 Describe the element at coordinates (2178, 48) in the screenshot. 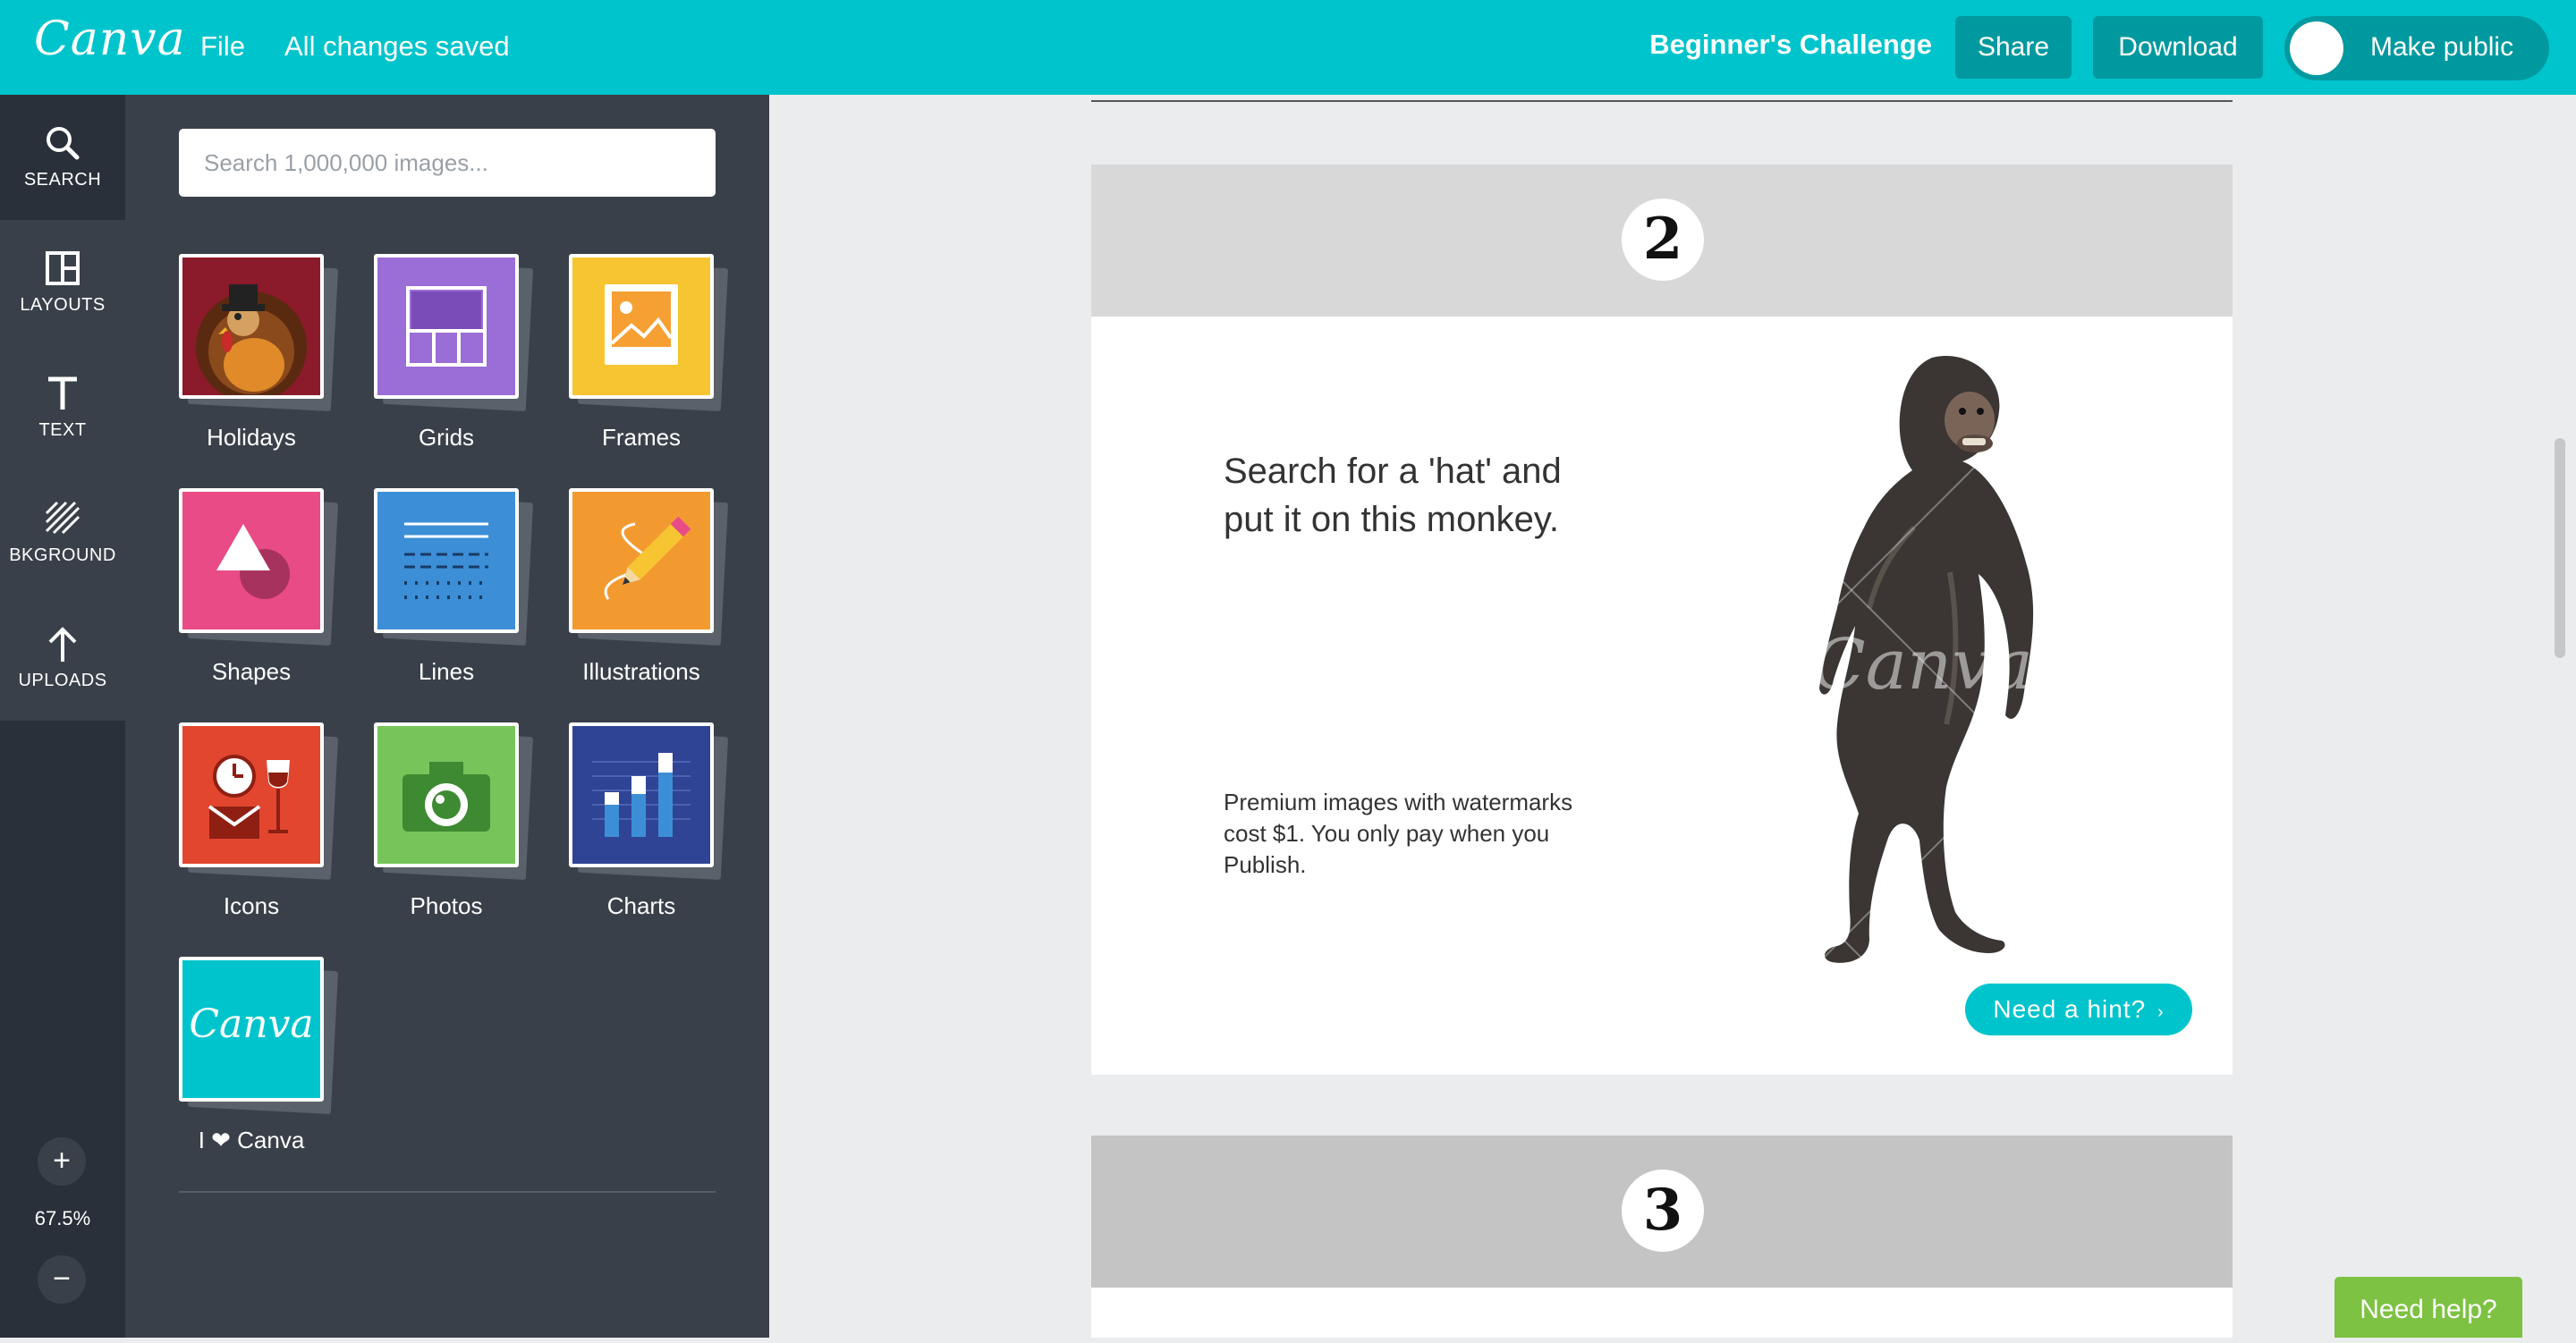

I see `download-button: Download` at that location.